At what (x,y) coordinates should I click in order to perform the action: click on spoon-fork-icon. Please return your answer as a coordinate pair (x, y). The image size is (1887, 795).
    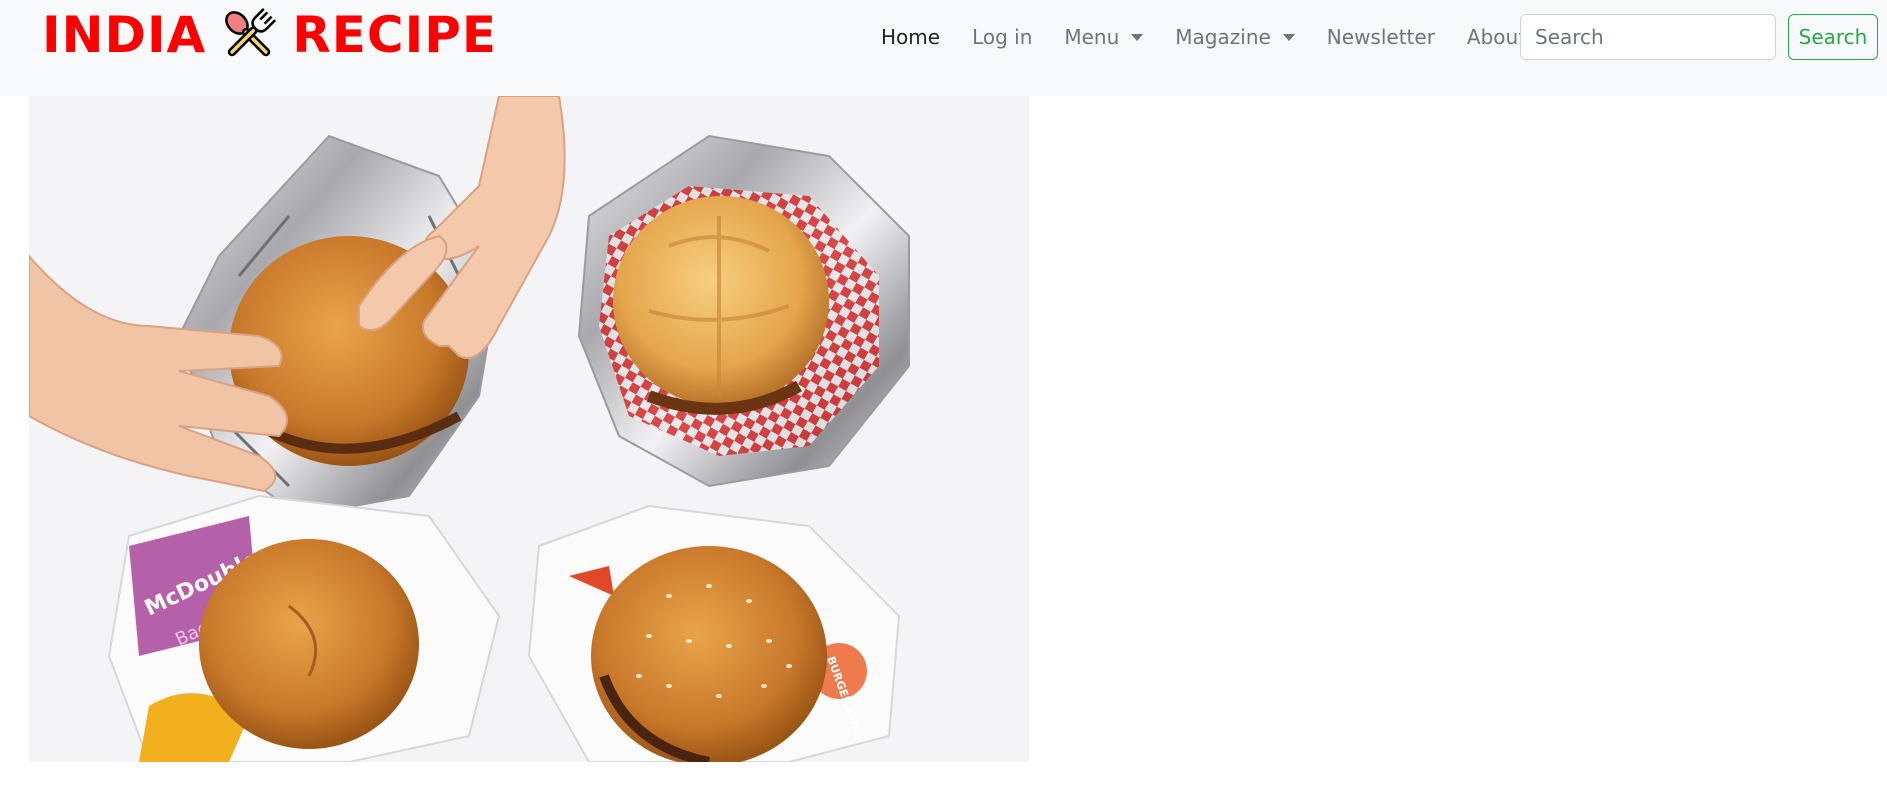
    Looking at the image, I should click on (249, 35).